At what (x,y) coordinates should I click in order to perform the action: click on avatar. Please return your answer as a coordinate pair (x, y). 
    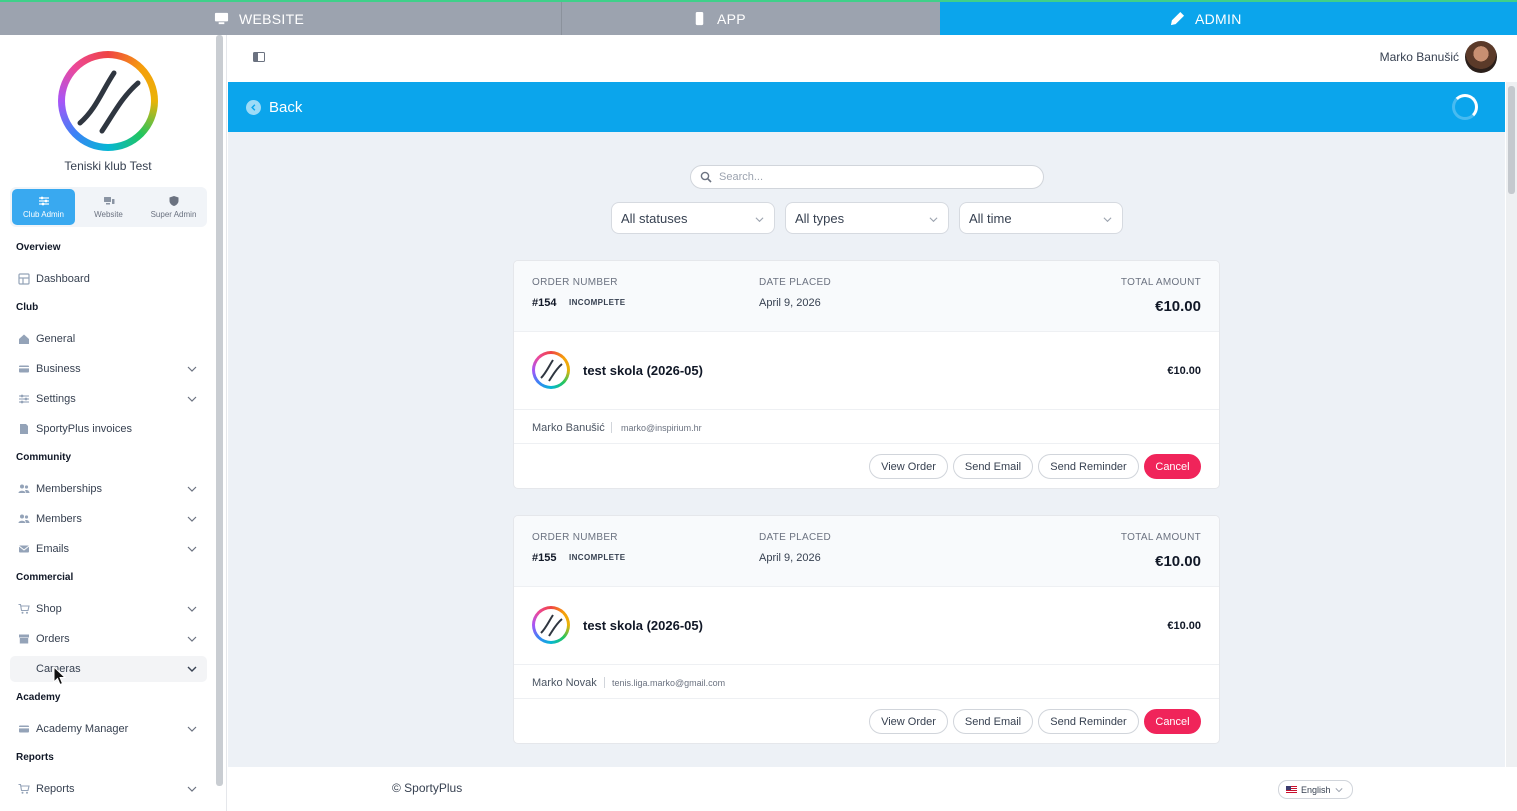
    Looking at the image, I should click on (1481, 57).